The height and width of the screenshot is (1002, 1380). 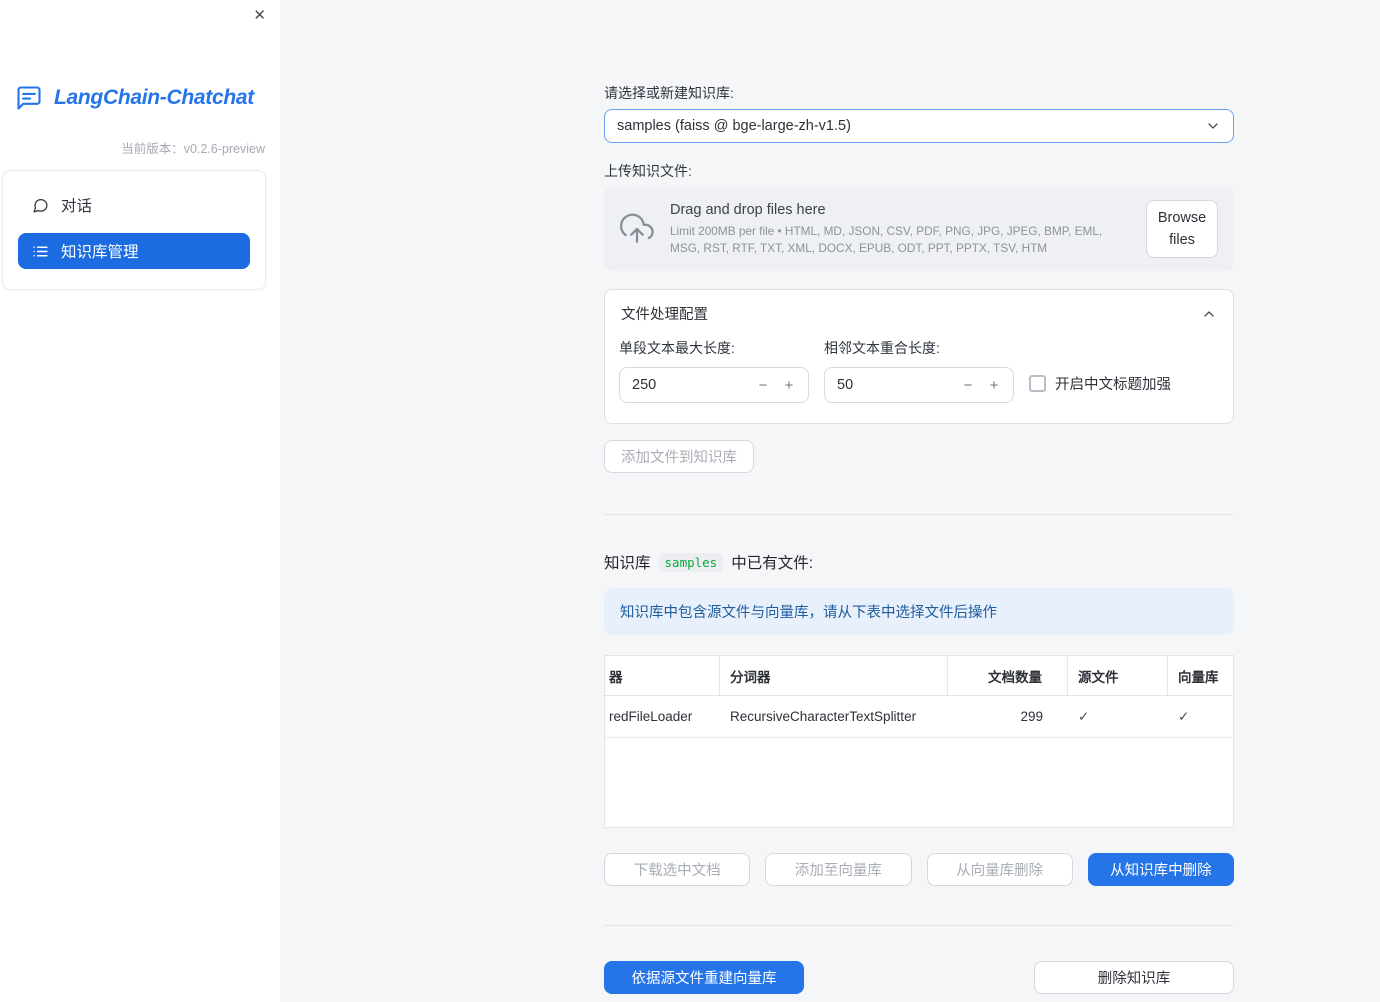 What do you see at coordinates (919, 869) in the screenshot?
I see `file-action-buttons: 下载选中文档 添加至向量库 从向量库删除 从知识库中删除` at bounding box center [919, 869].